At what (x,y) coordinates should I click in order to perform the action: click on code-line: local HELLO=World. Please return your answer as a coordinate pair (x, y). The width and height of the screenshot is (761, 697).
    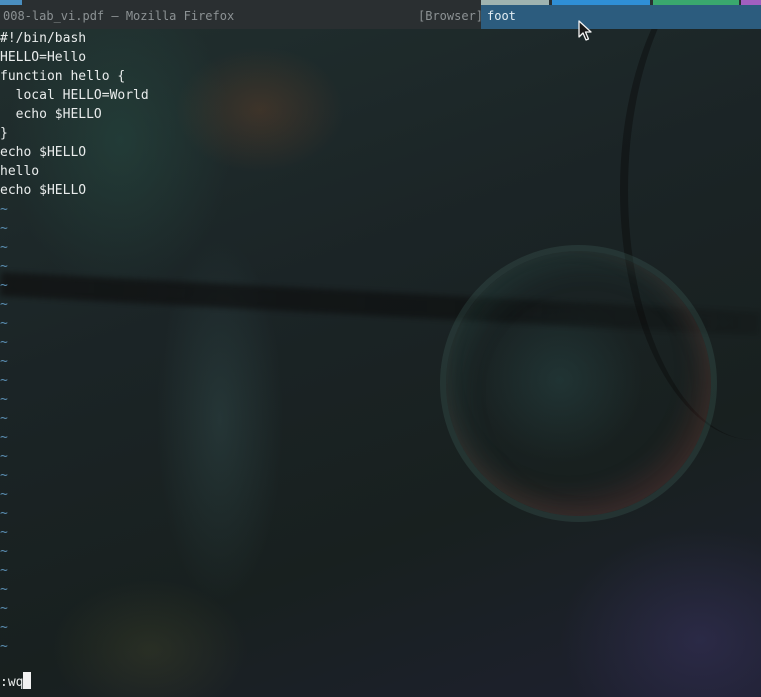
    Looking at the image, I should click on (74, 95).